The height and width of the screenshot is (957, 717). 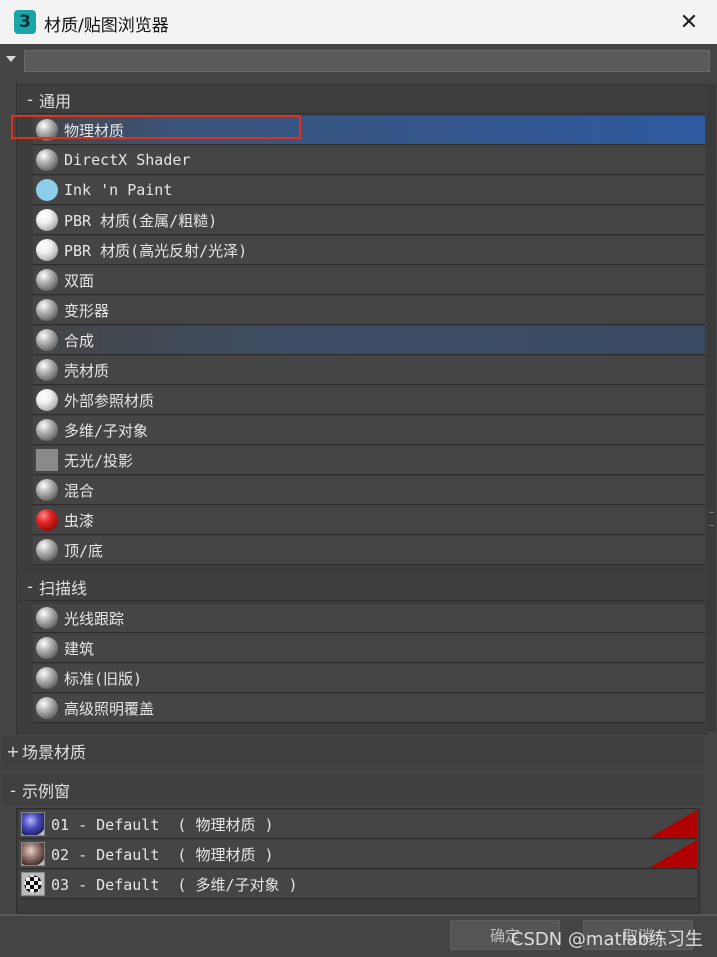 What do you see at coordinates (33, 824) in the screenshot?
I see `blue-sphere-thumb-icon` at bounding box center [33, 824].